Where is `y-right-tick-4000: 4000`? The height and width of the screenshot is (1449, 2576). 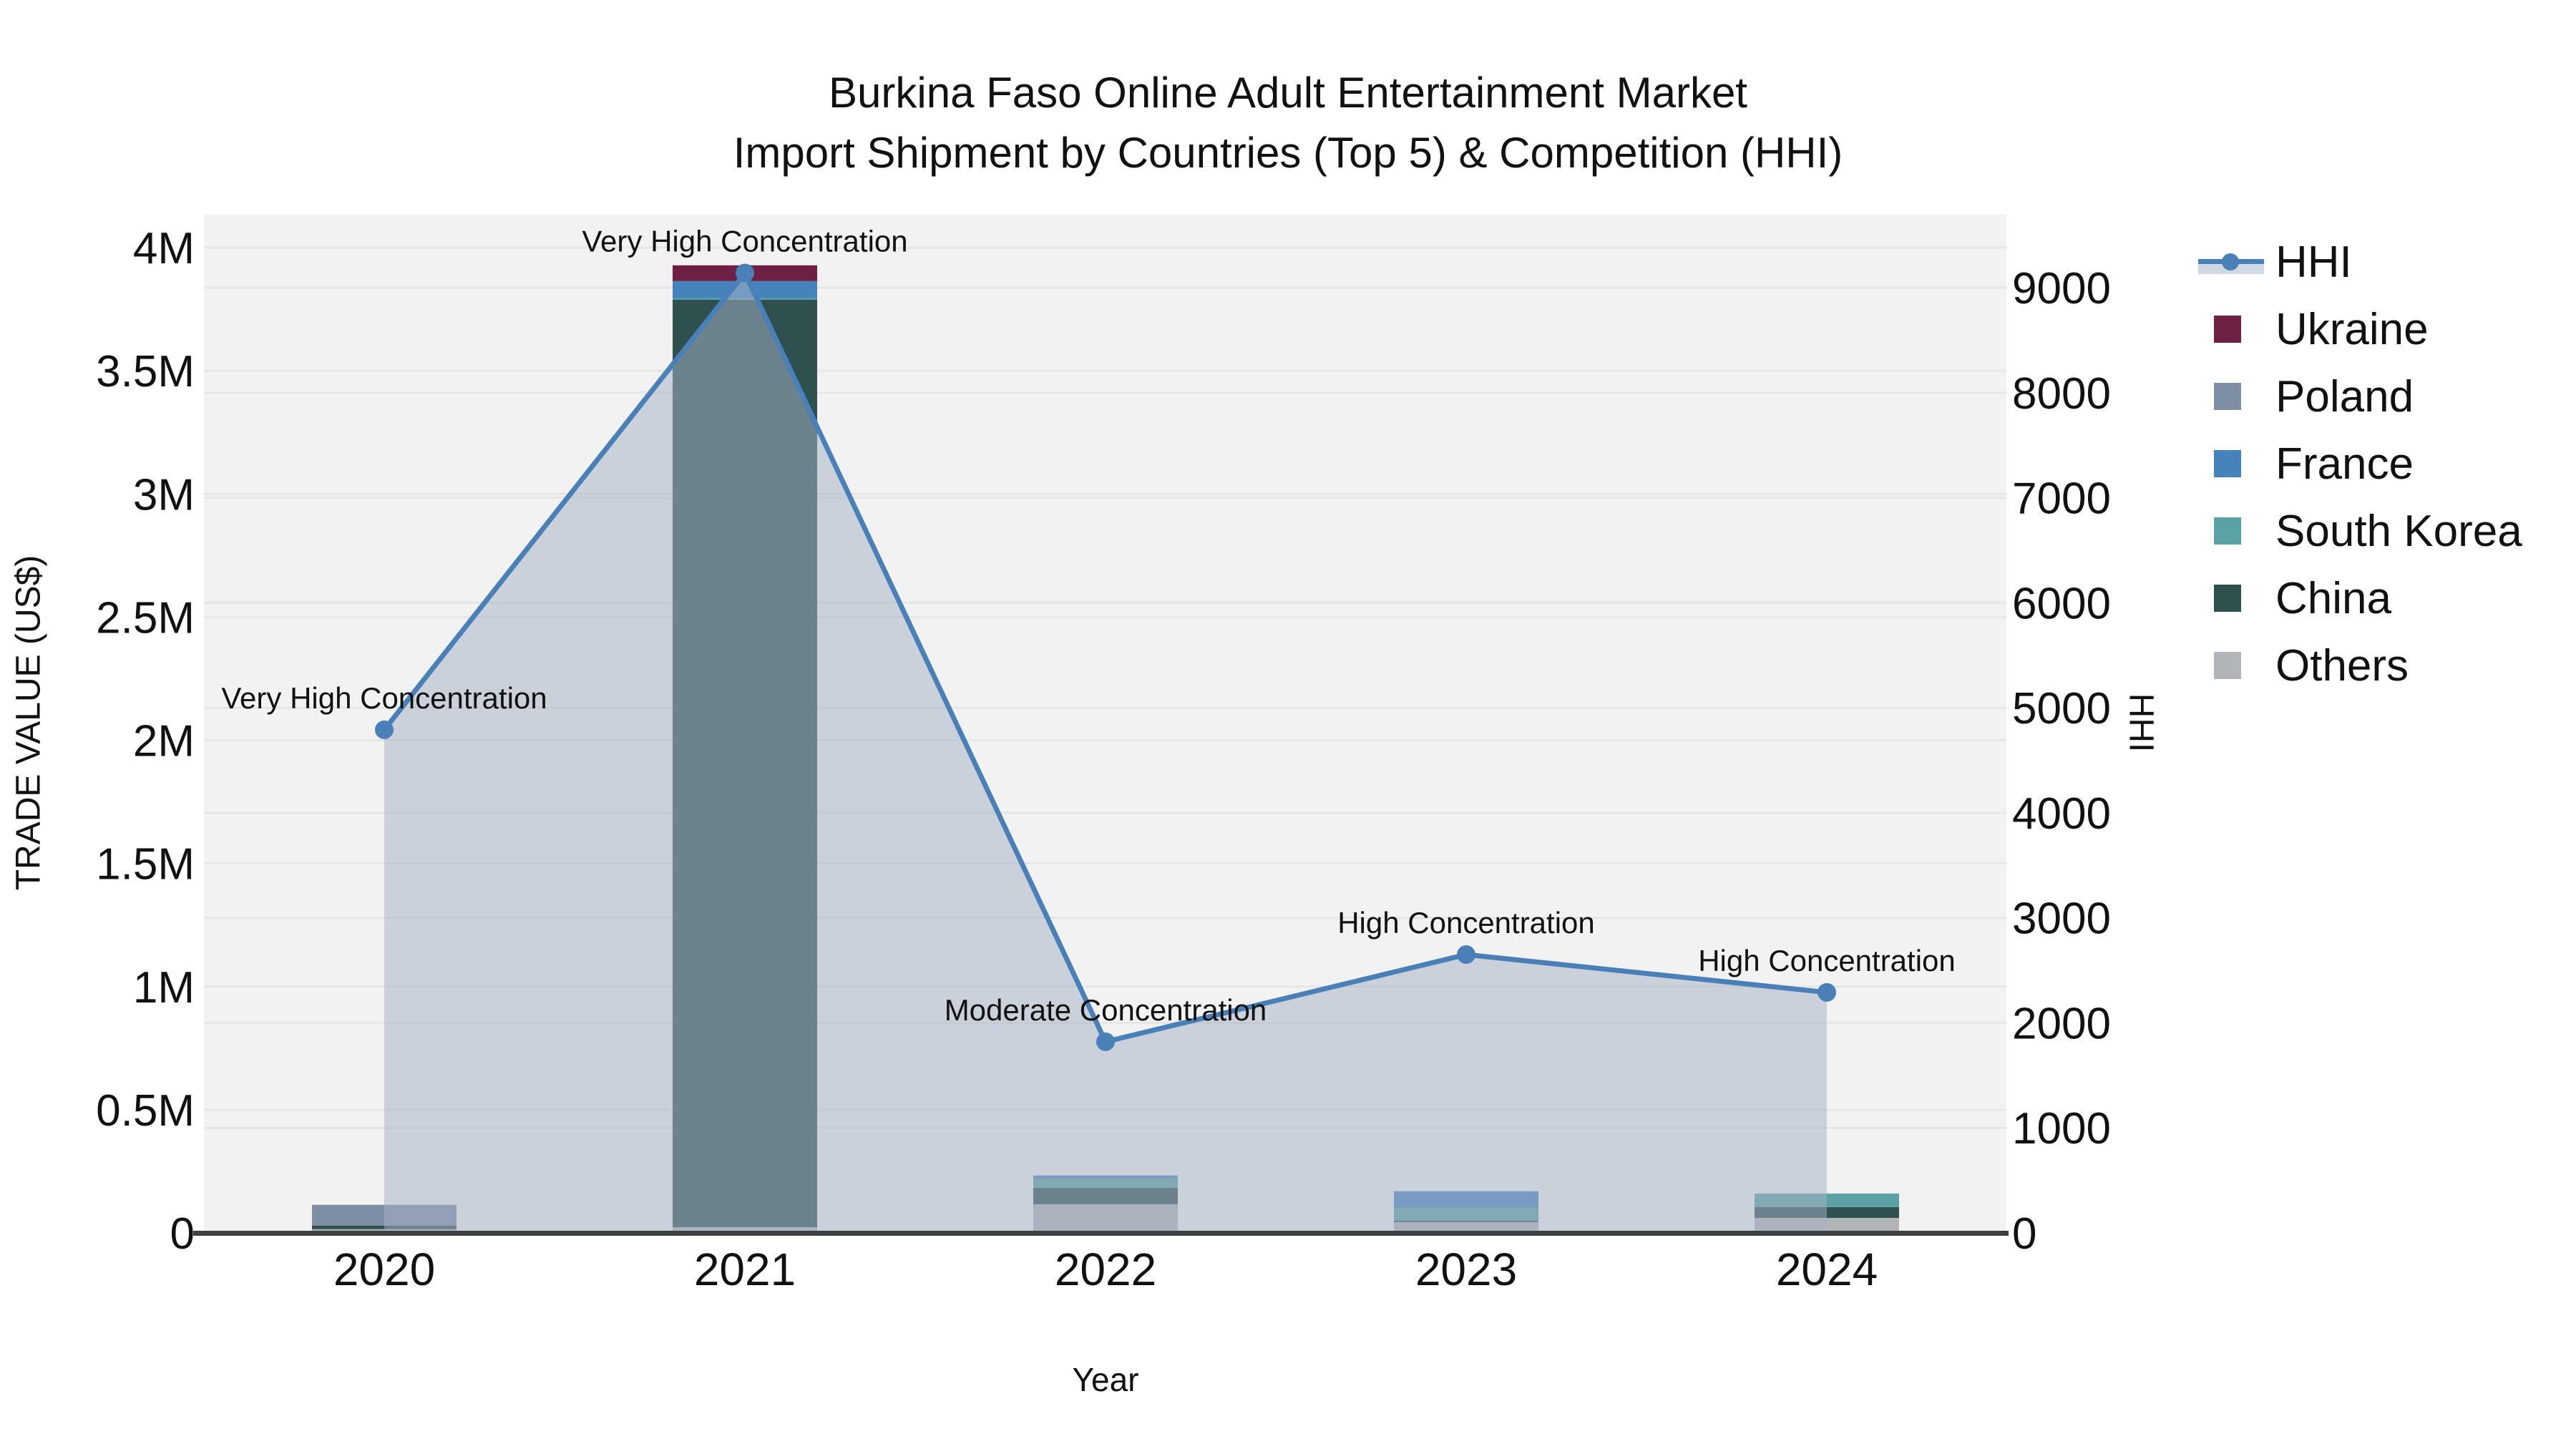 y-right-tick-4000: 4000 is located at coordinates (2061, 814).